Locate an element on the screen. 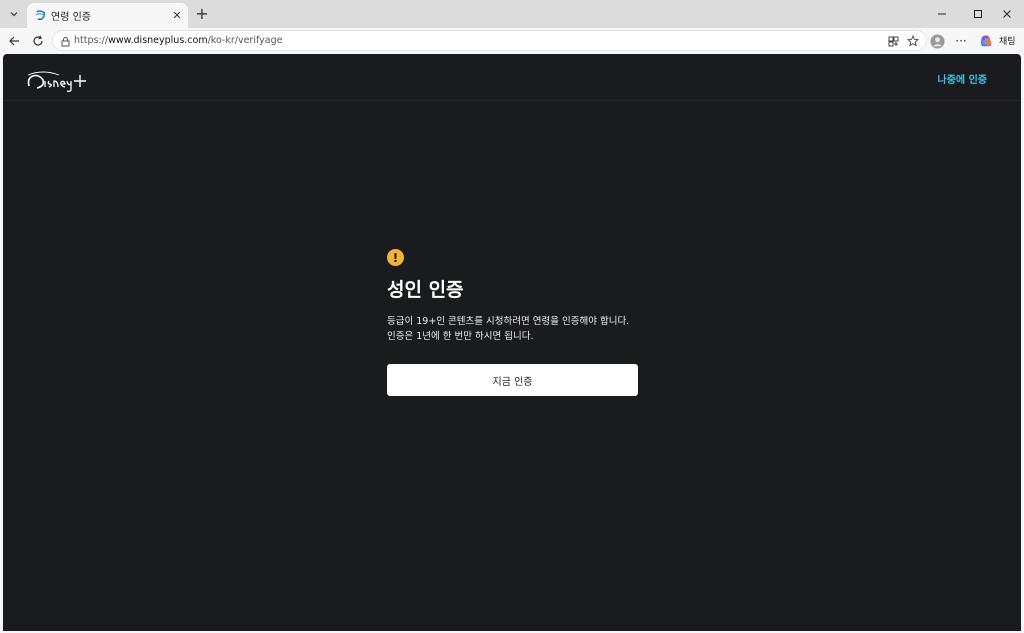 This screenshot has height=633, width=1024. minimize-icon is located at coordinates (942, 14).